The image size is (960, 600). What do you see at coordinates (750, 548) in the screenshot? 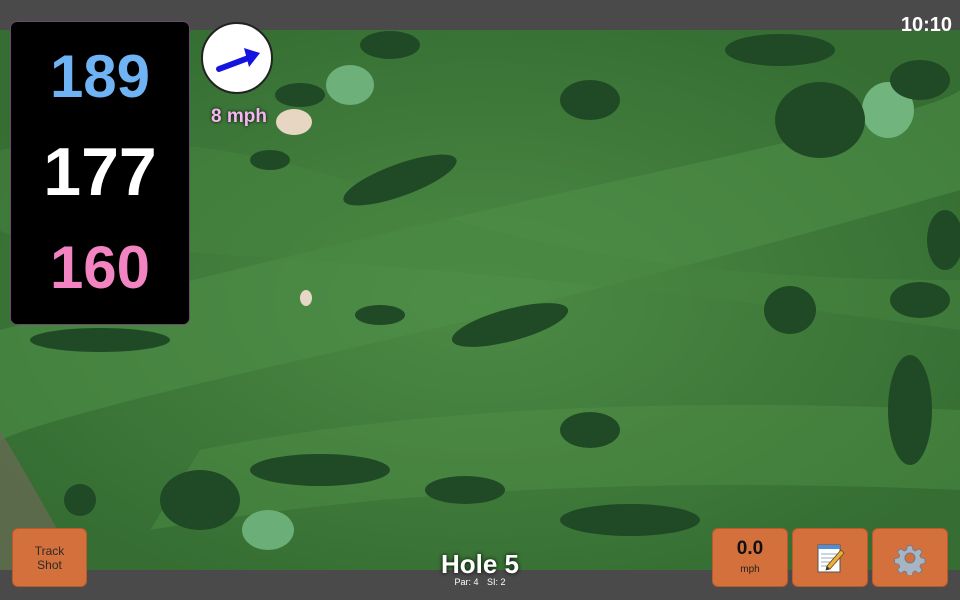
I see `speed-value: 0.0` at bounding box center [750, 548].